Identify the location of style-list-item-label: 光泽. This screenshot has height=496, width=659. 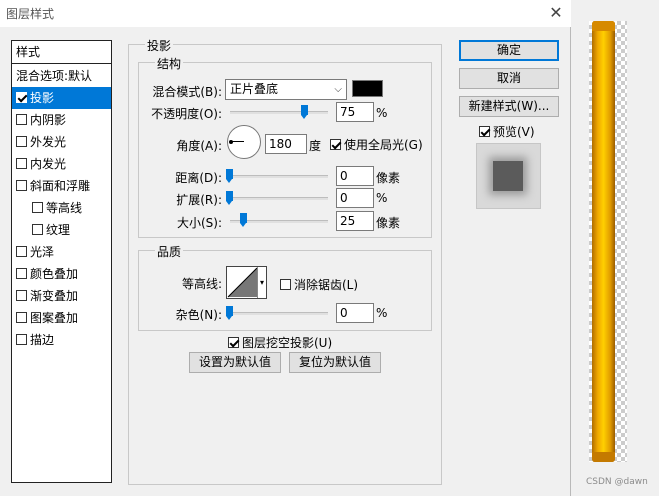
(42, 252).